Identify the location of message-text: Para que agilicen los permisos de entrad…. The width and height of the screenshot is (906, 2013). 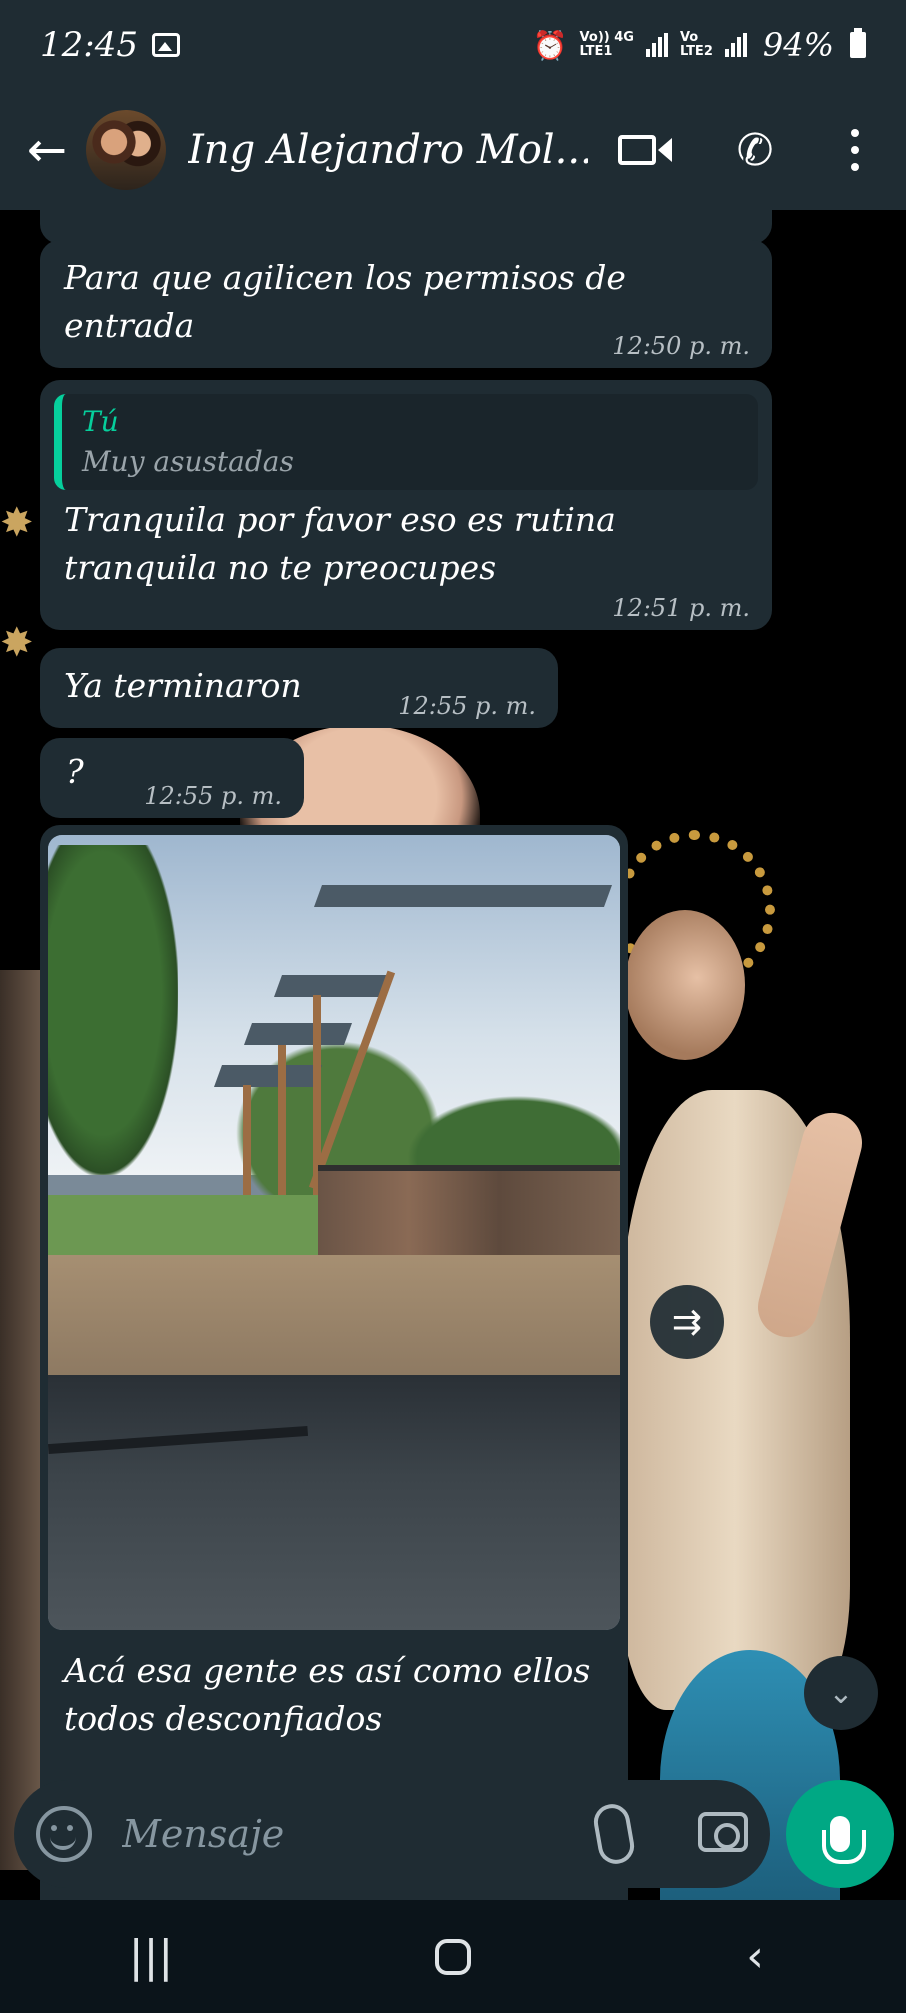
(345, 301).